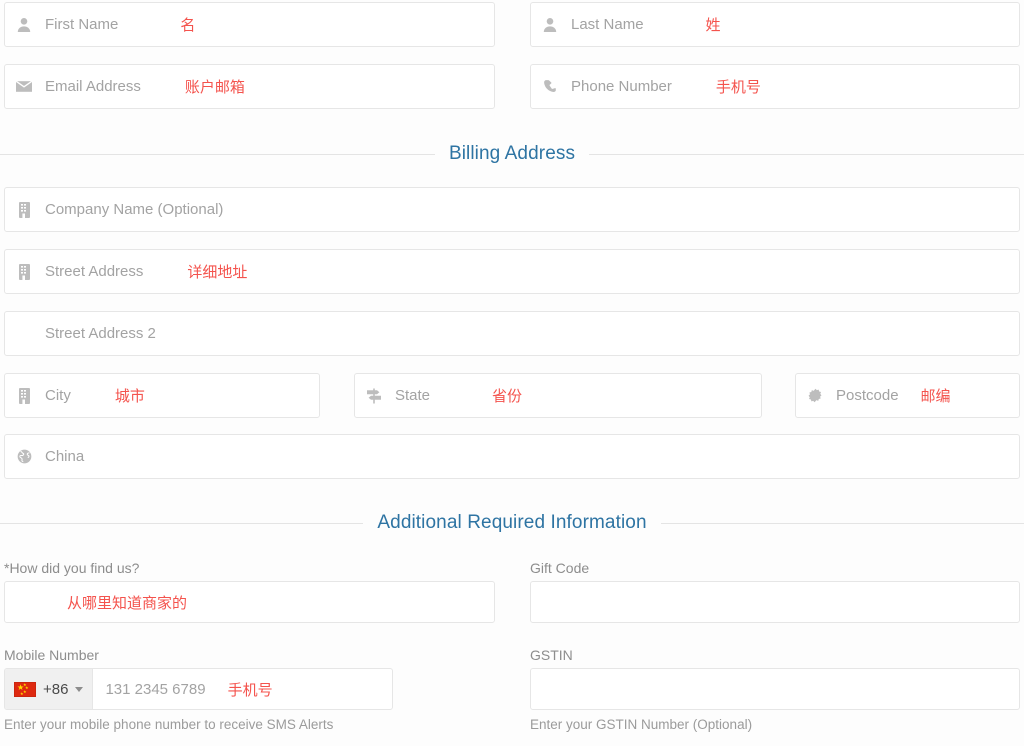  Describe the element at coordinates (65, 456) in the screenshot. I see `country-value: China` at that location.